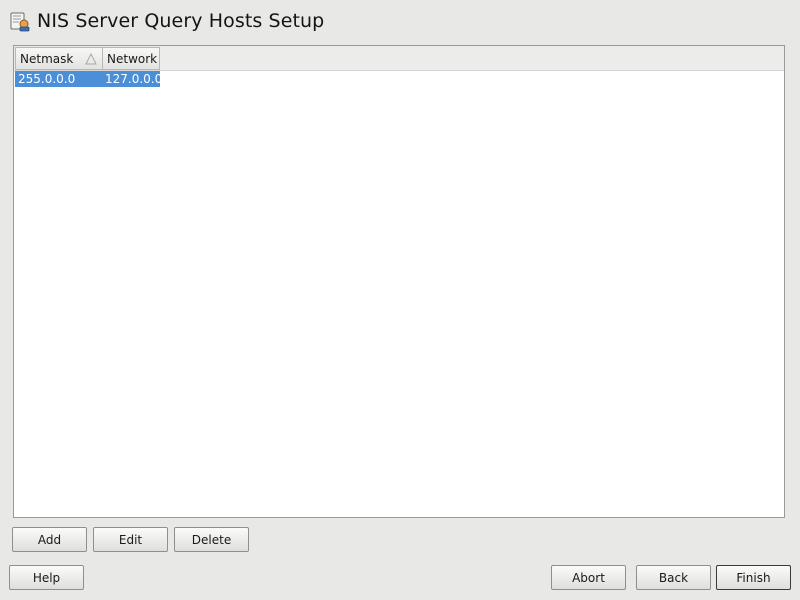 This screenshot has height=600, width=800. I want to click on finish-button-label: Finish, so click(753, 577).